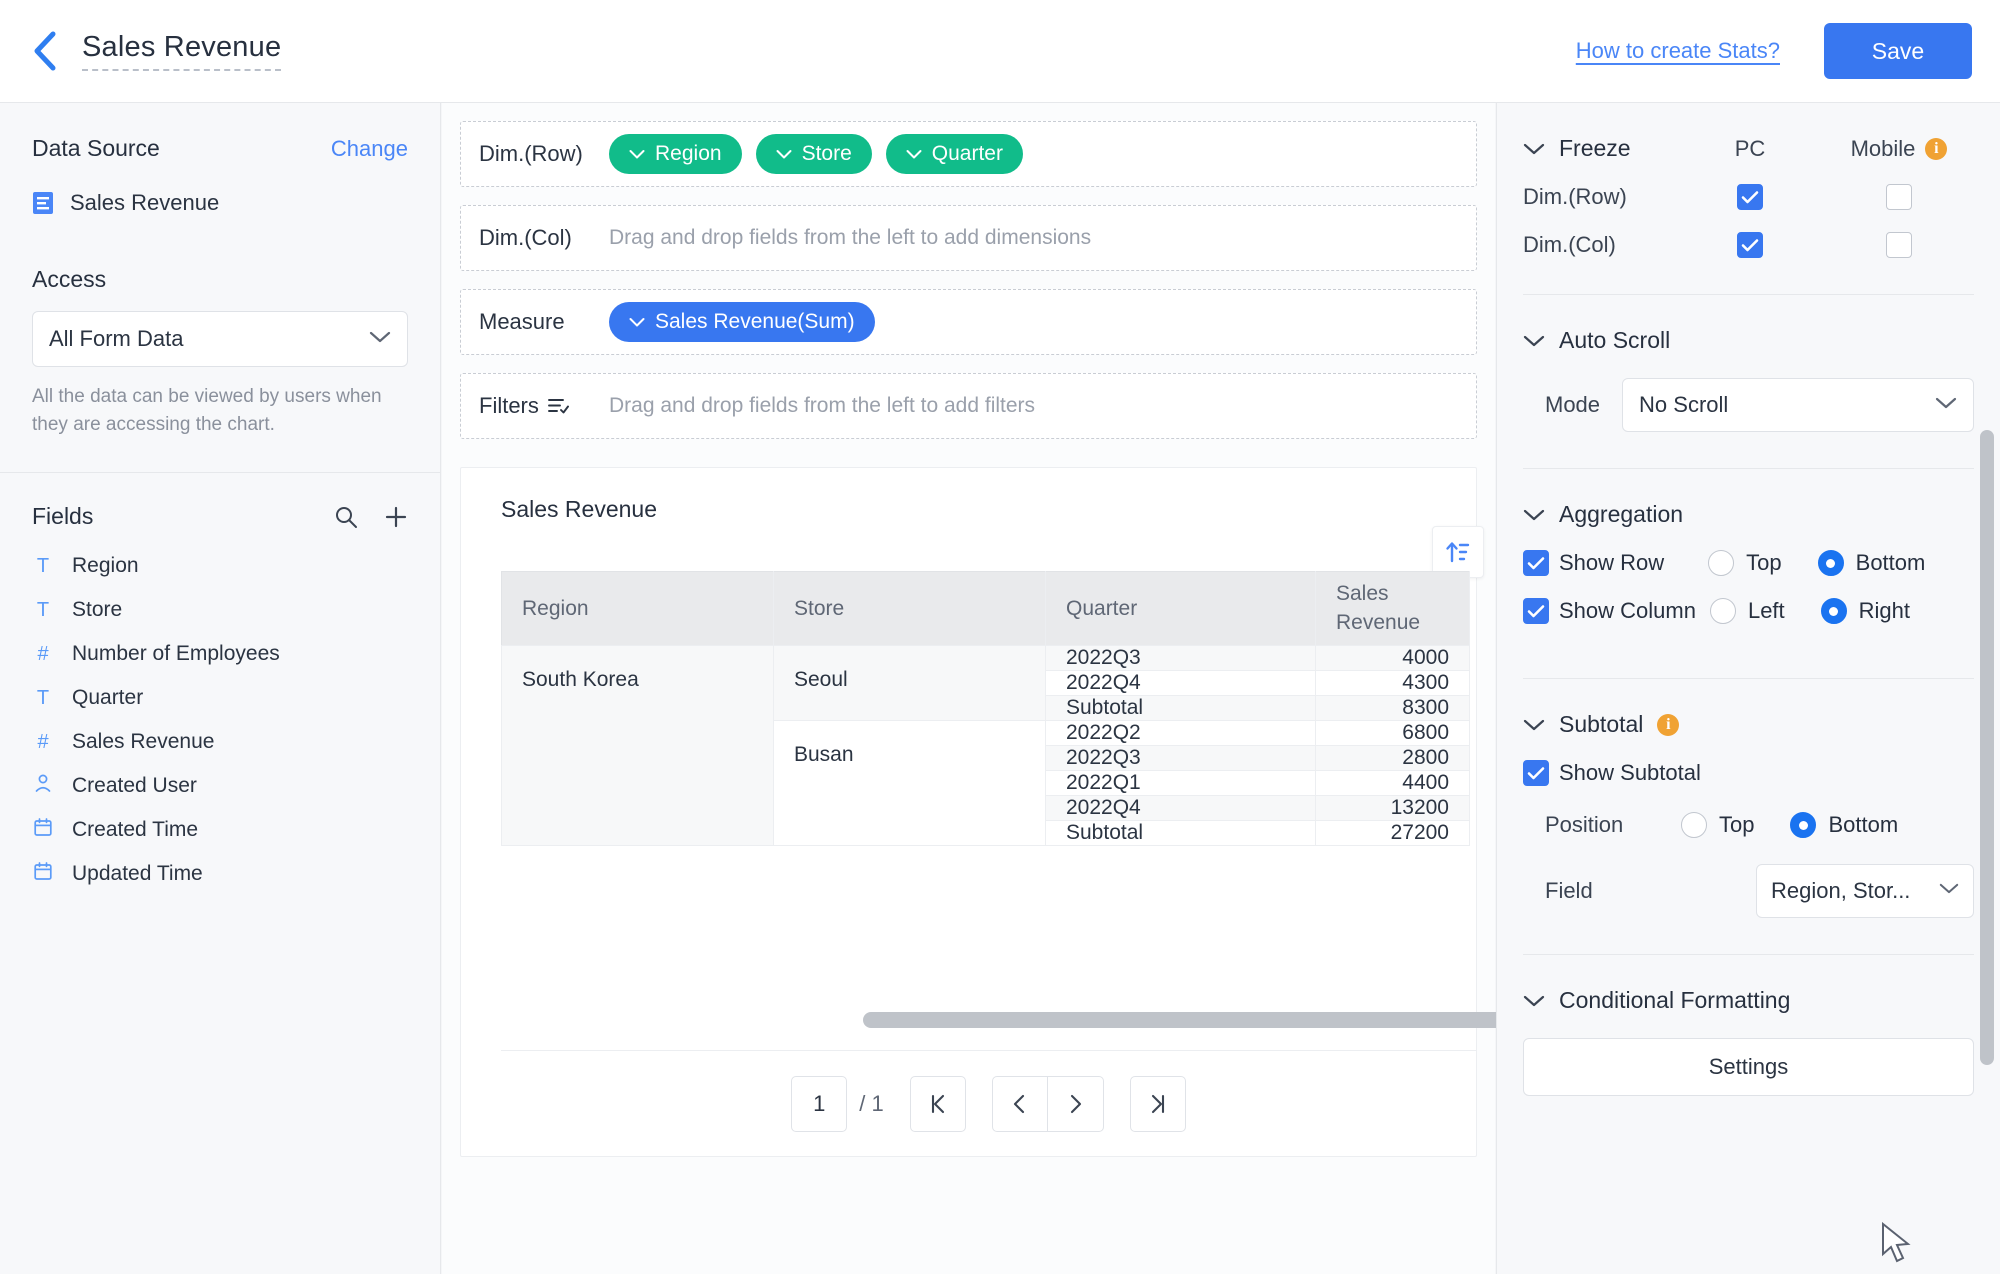 This screenshot has width=2000, height=1274. I want to click on preview-title: Sales Revenue, so click(579, 509).